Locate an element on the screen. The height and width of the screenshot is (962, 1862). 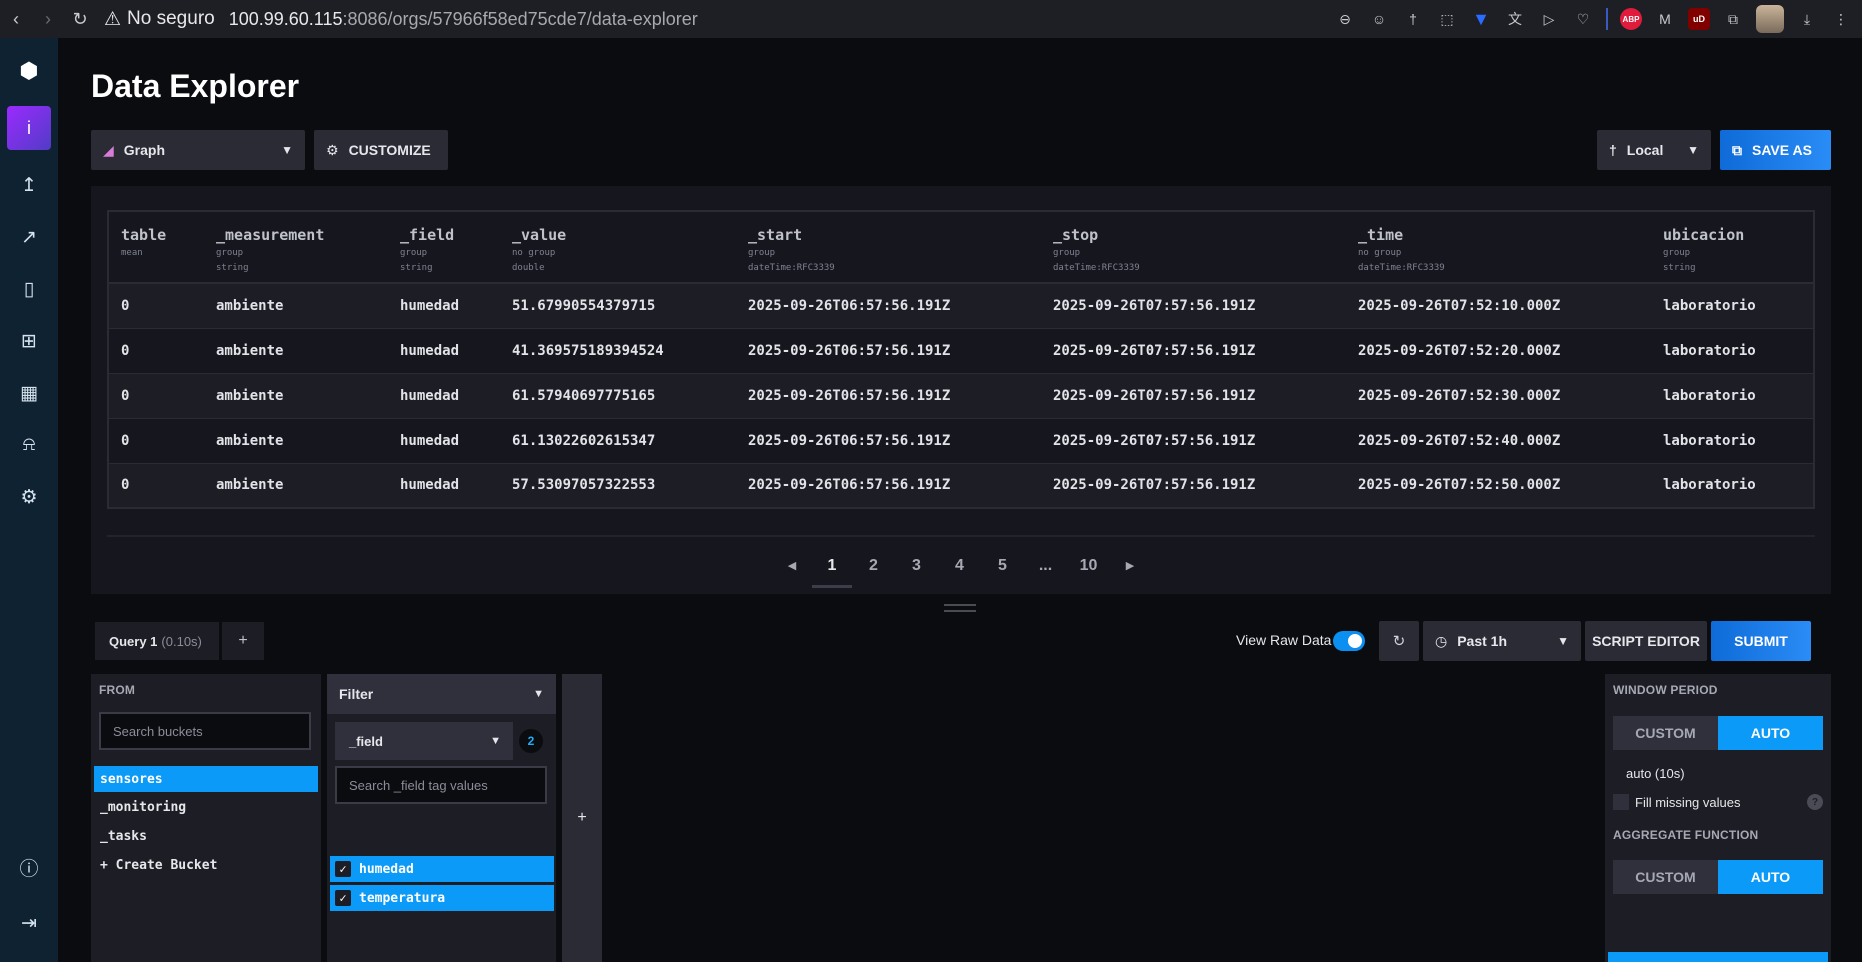
warning-icon: ⚠ is located at coordinates (113, 19).